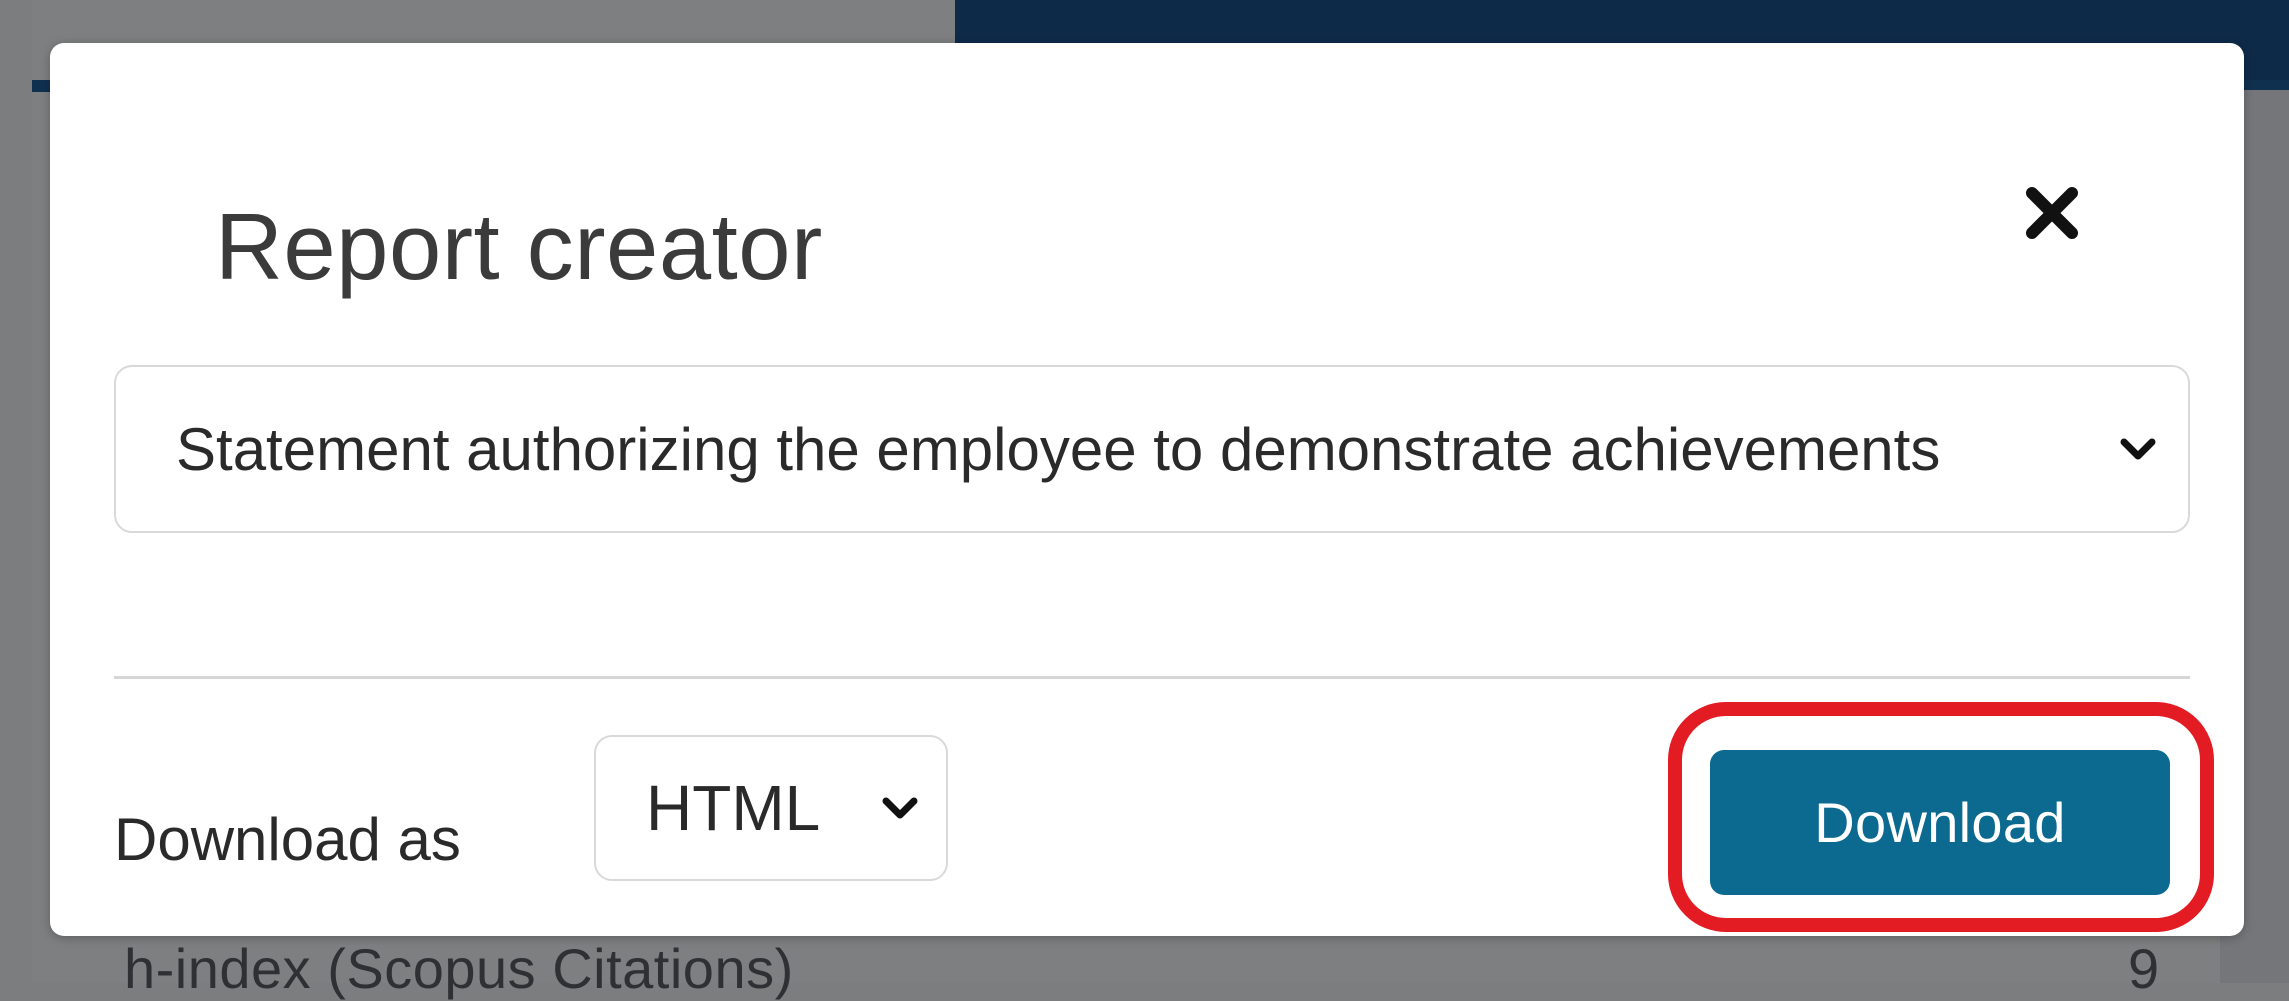 The width and height of the screenshot is (2289, 1001). What do you see at coordinates (1940, 822) in the screenshot?
I see `download-button: Download` at bounding box center [1940, 822].